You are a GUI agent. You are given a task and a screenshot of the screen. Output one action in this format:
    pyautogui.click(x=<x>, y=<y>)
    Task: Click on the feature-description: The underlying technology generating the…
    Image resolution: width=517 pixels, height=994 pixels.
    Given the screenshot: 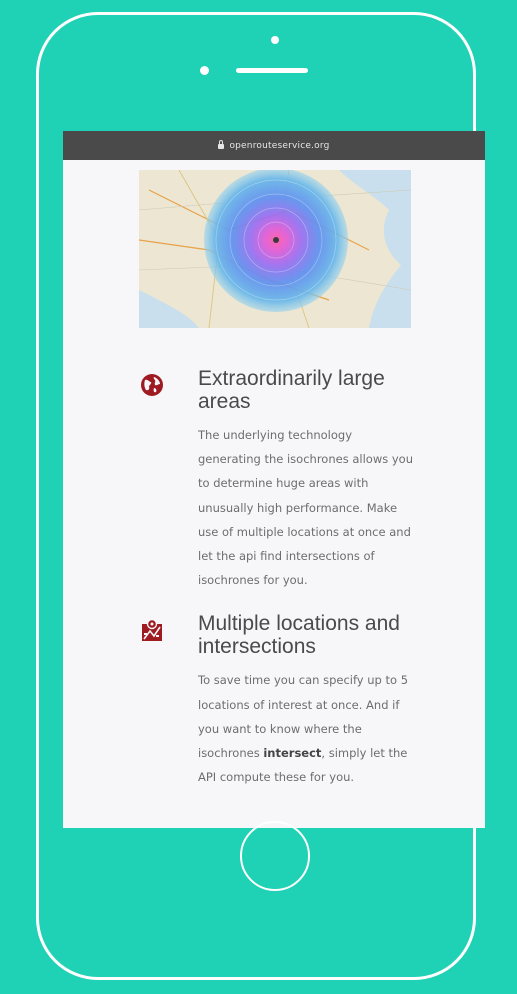 What is the action you would take?
    pyautogui.click(x=306, y=508)
    